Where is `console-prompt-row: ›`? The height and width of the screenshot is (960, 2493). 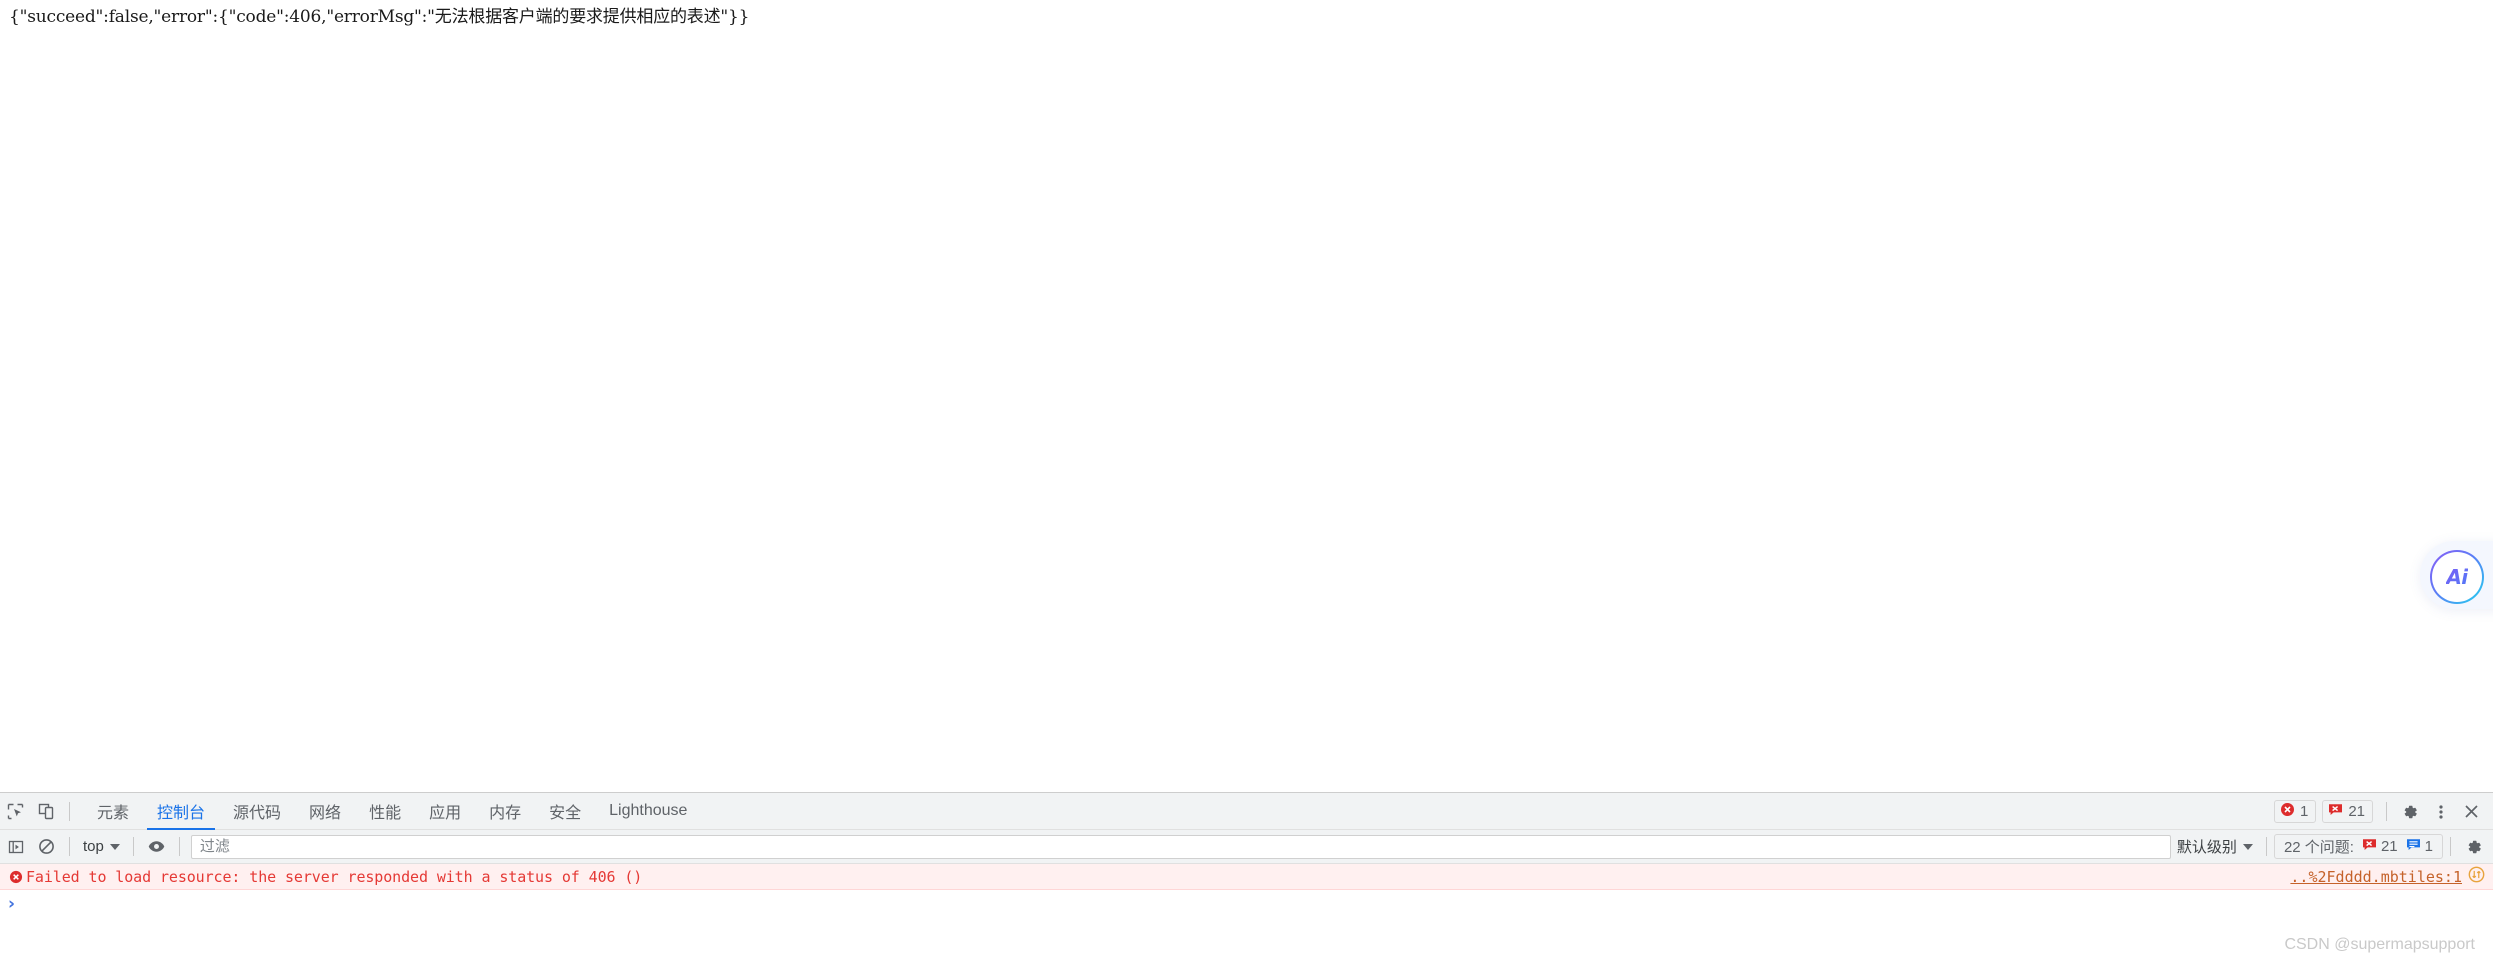
console-prompt-row: › is located at coordinates (1246, 904).